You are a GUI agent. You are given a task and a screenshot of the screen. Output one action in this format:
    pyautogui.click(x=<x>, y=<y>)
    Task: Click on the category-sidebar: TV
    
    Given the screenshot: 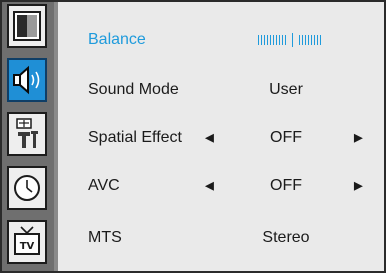 What is the action you would take?
    pyautogui.click(x=30, y=136)
    